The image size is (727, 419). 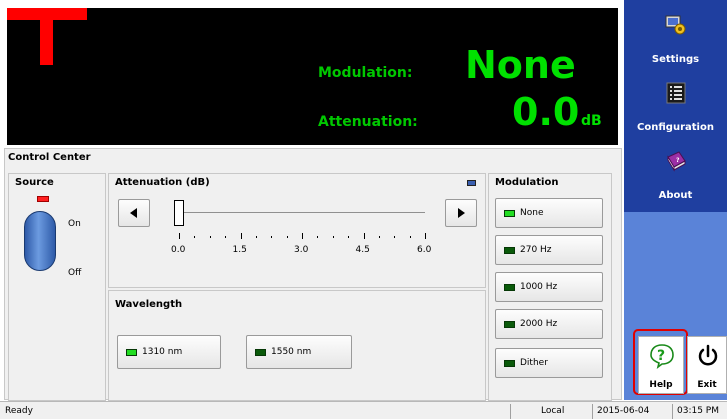 I want to click on status-text: Ready, so click(x=19, y=411).